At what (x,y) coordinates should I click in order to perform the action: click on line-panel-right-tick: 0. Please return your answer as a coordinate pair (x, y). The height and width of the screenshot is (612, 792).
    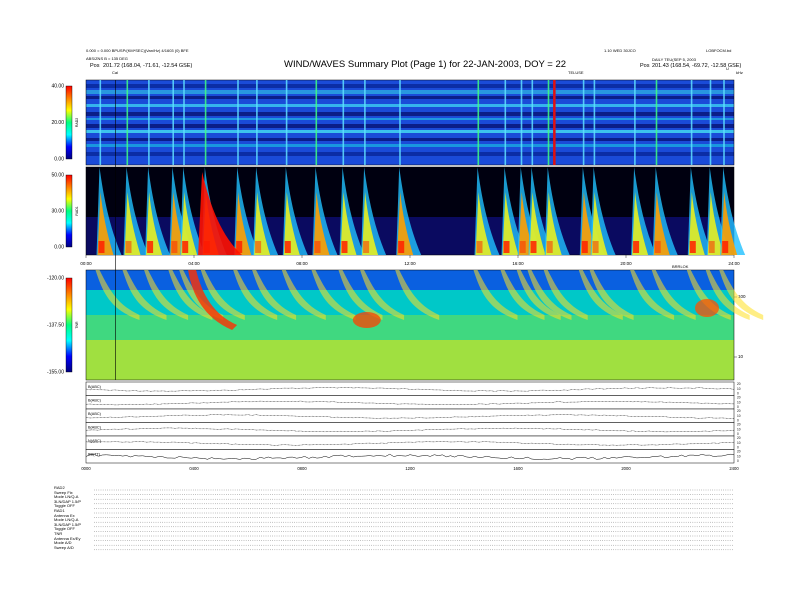
    Looking at the image, I should click on (738, 461).